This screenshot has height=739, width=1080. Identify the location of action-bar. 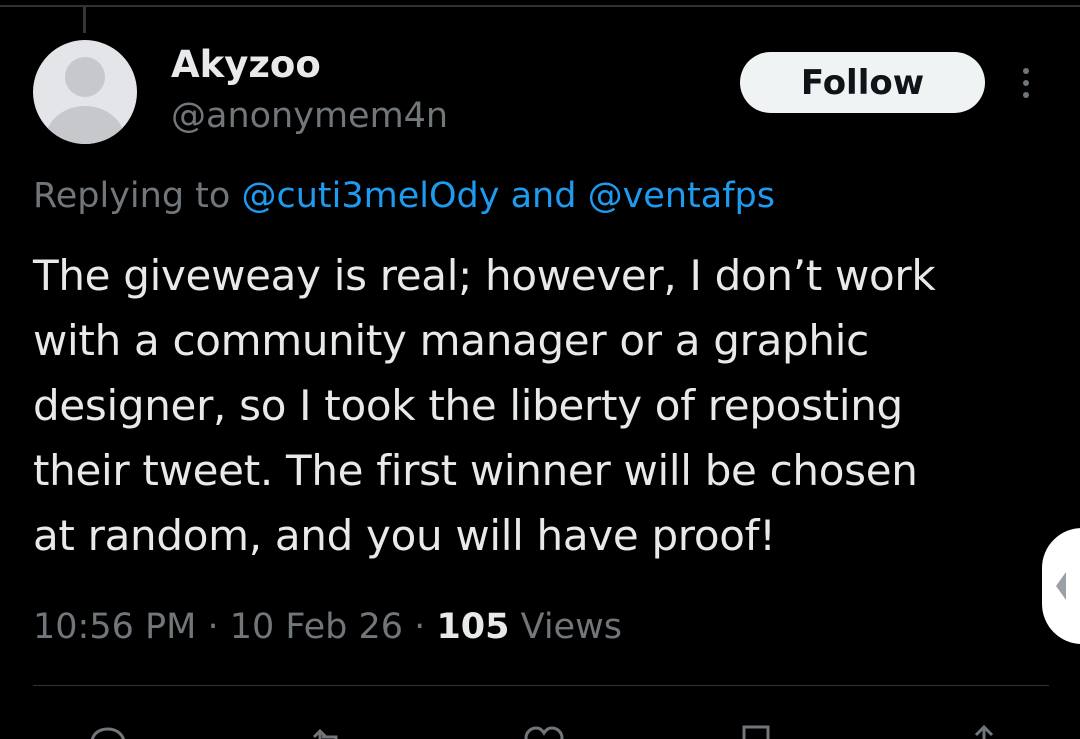
(540, 727).